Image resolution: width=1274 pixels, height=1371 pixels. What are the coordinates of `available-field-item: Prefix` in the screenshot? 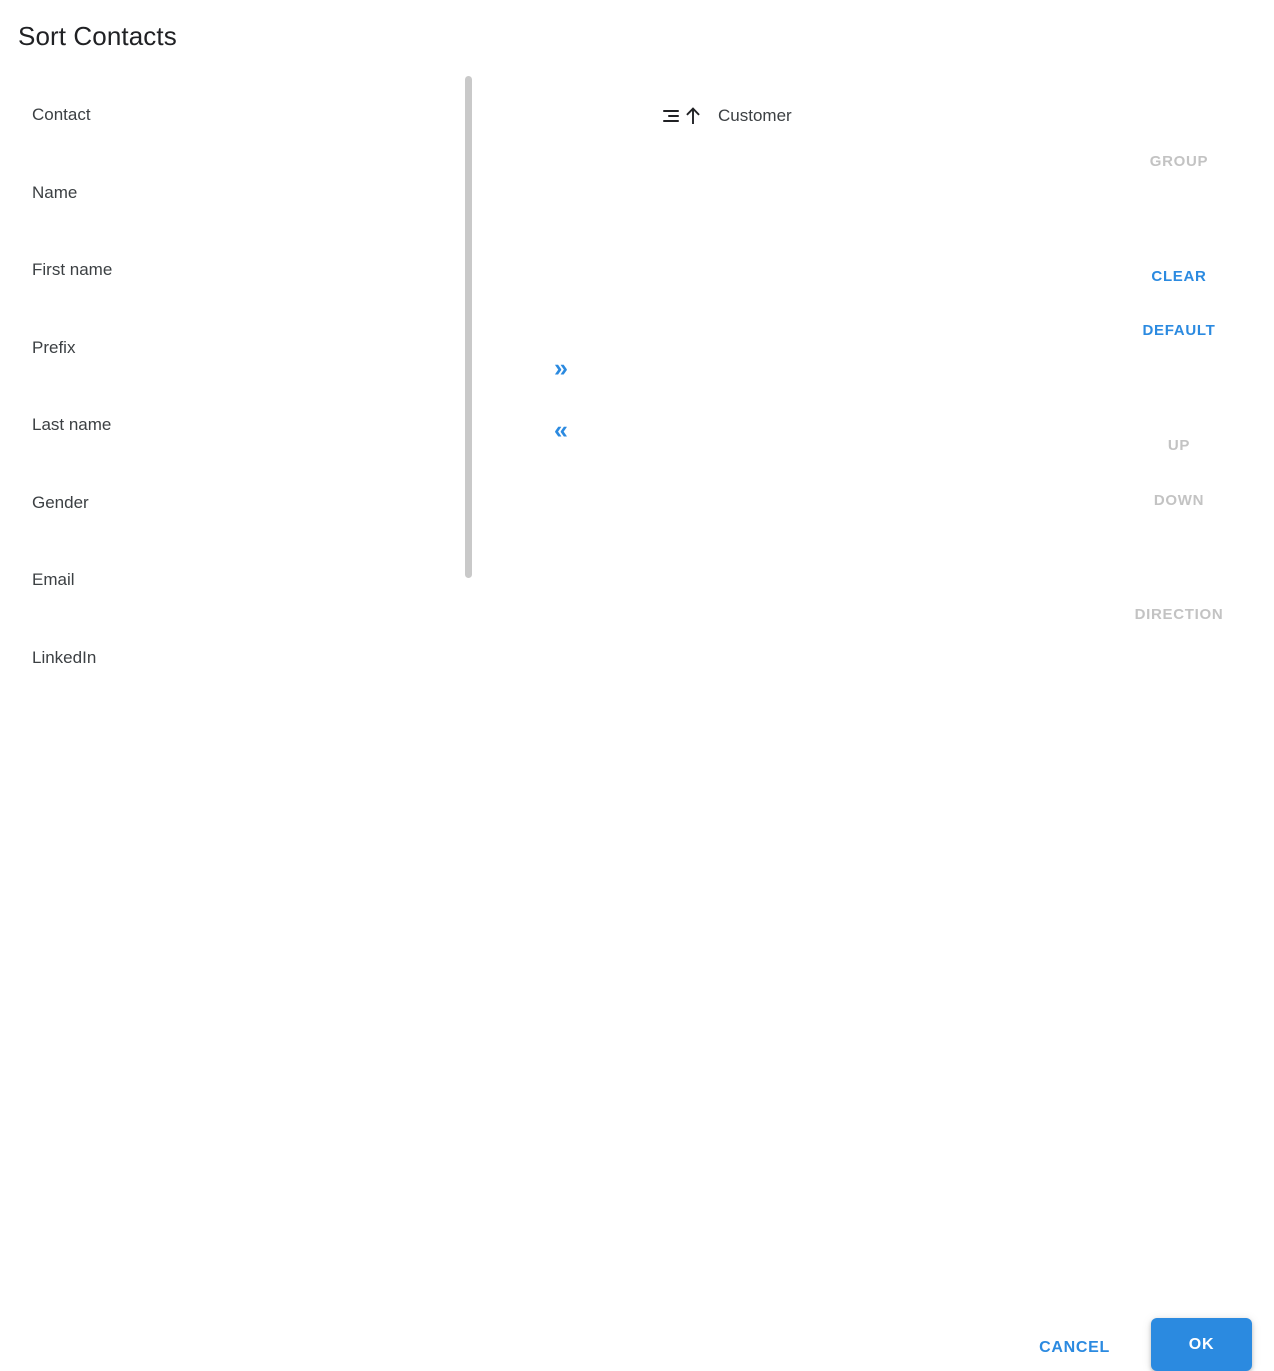 It's located at (53, 348).